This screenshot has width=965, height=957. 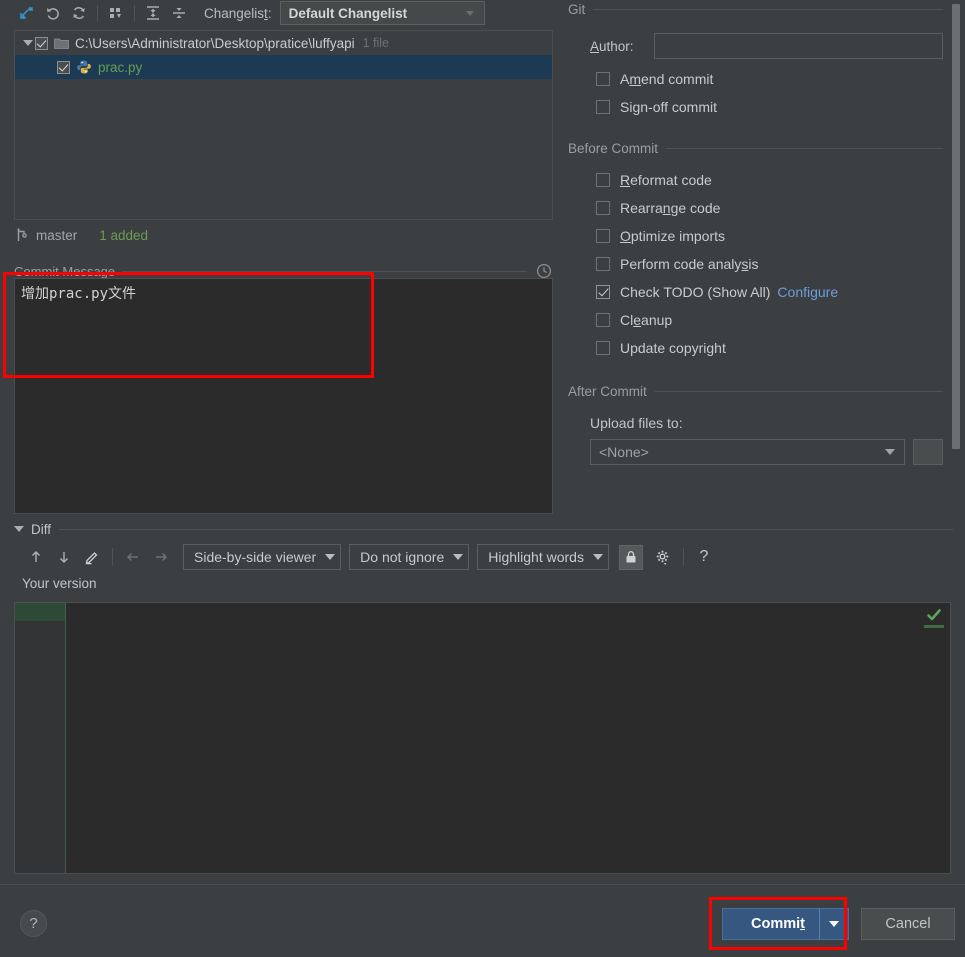 What do you see at coordinates (133, 557) in the screenshot?
I see `arrow-left-icon` at bounding box center [133, 557].